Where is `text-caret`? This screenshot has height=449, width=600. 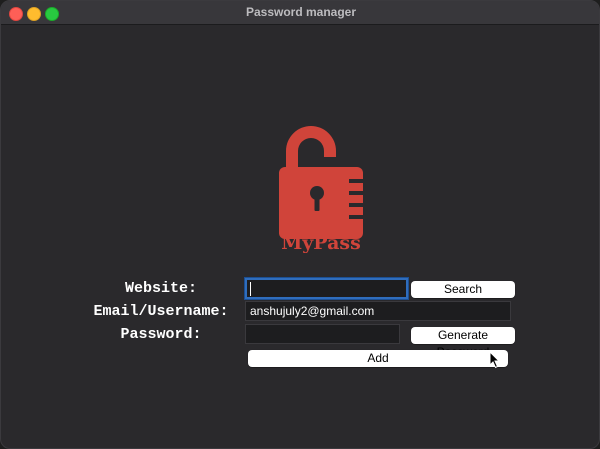
text-caret is located at coordinates (250, 289).